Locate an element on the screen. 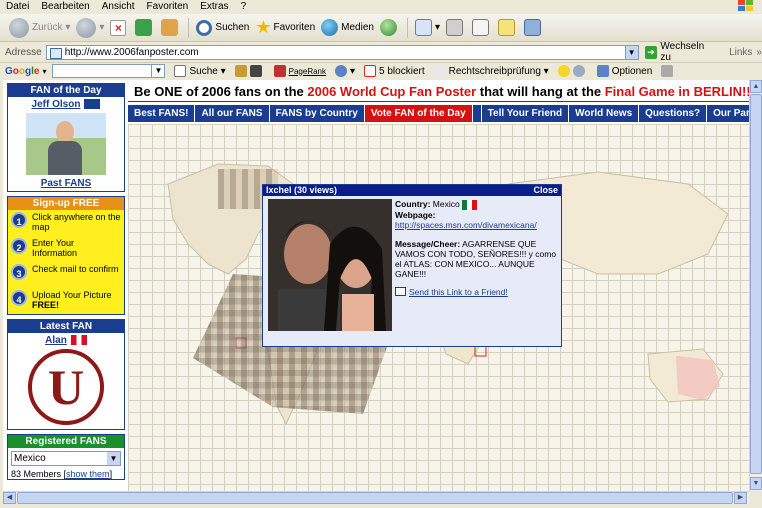 The height and width of the screenshot is (508, 762). info-circle-icon is located at coordinates (341, 71).